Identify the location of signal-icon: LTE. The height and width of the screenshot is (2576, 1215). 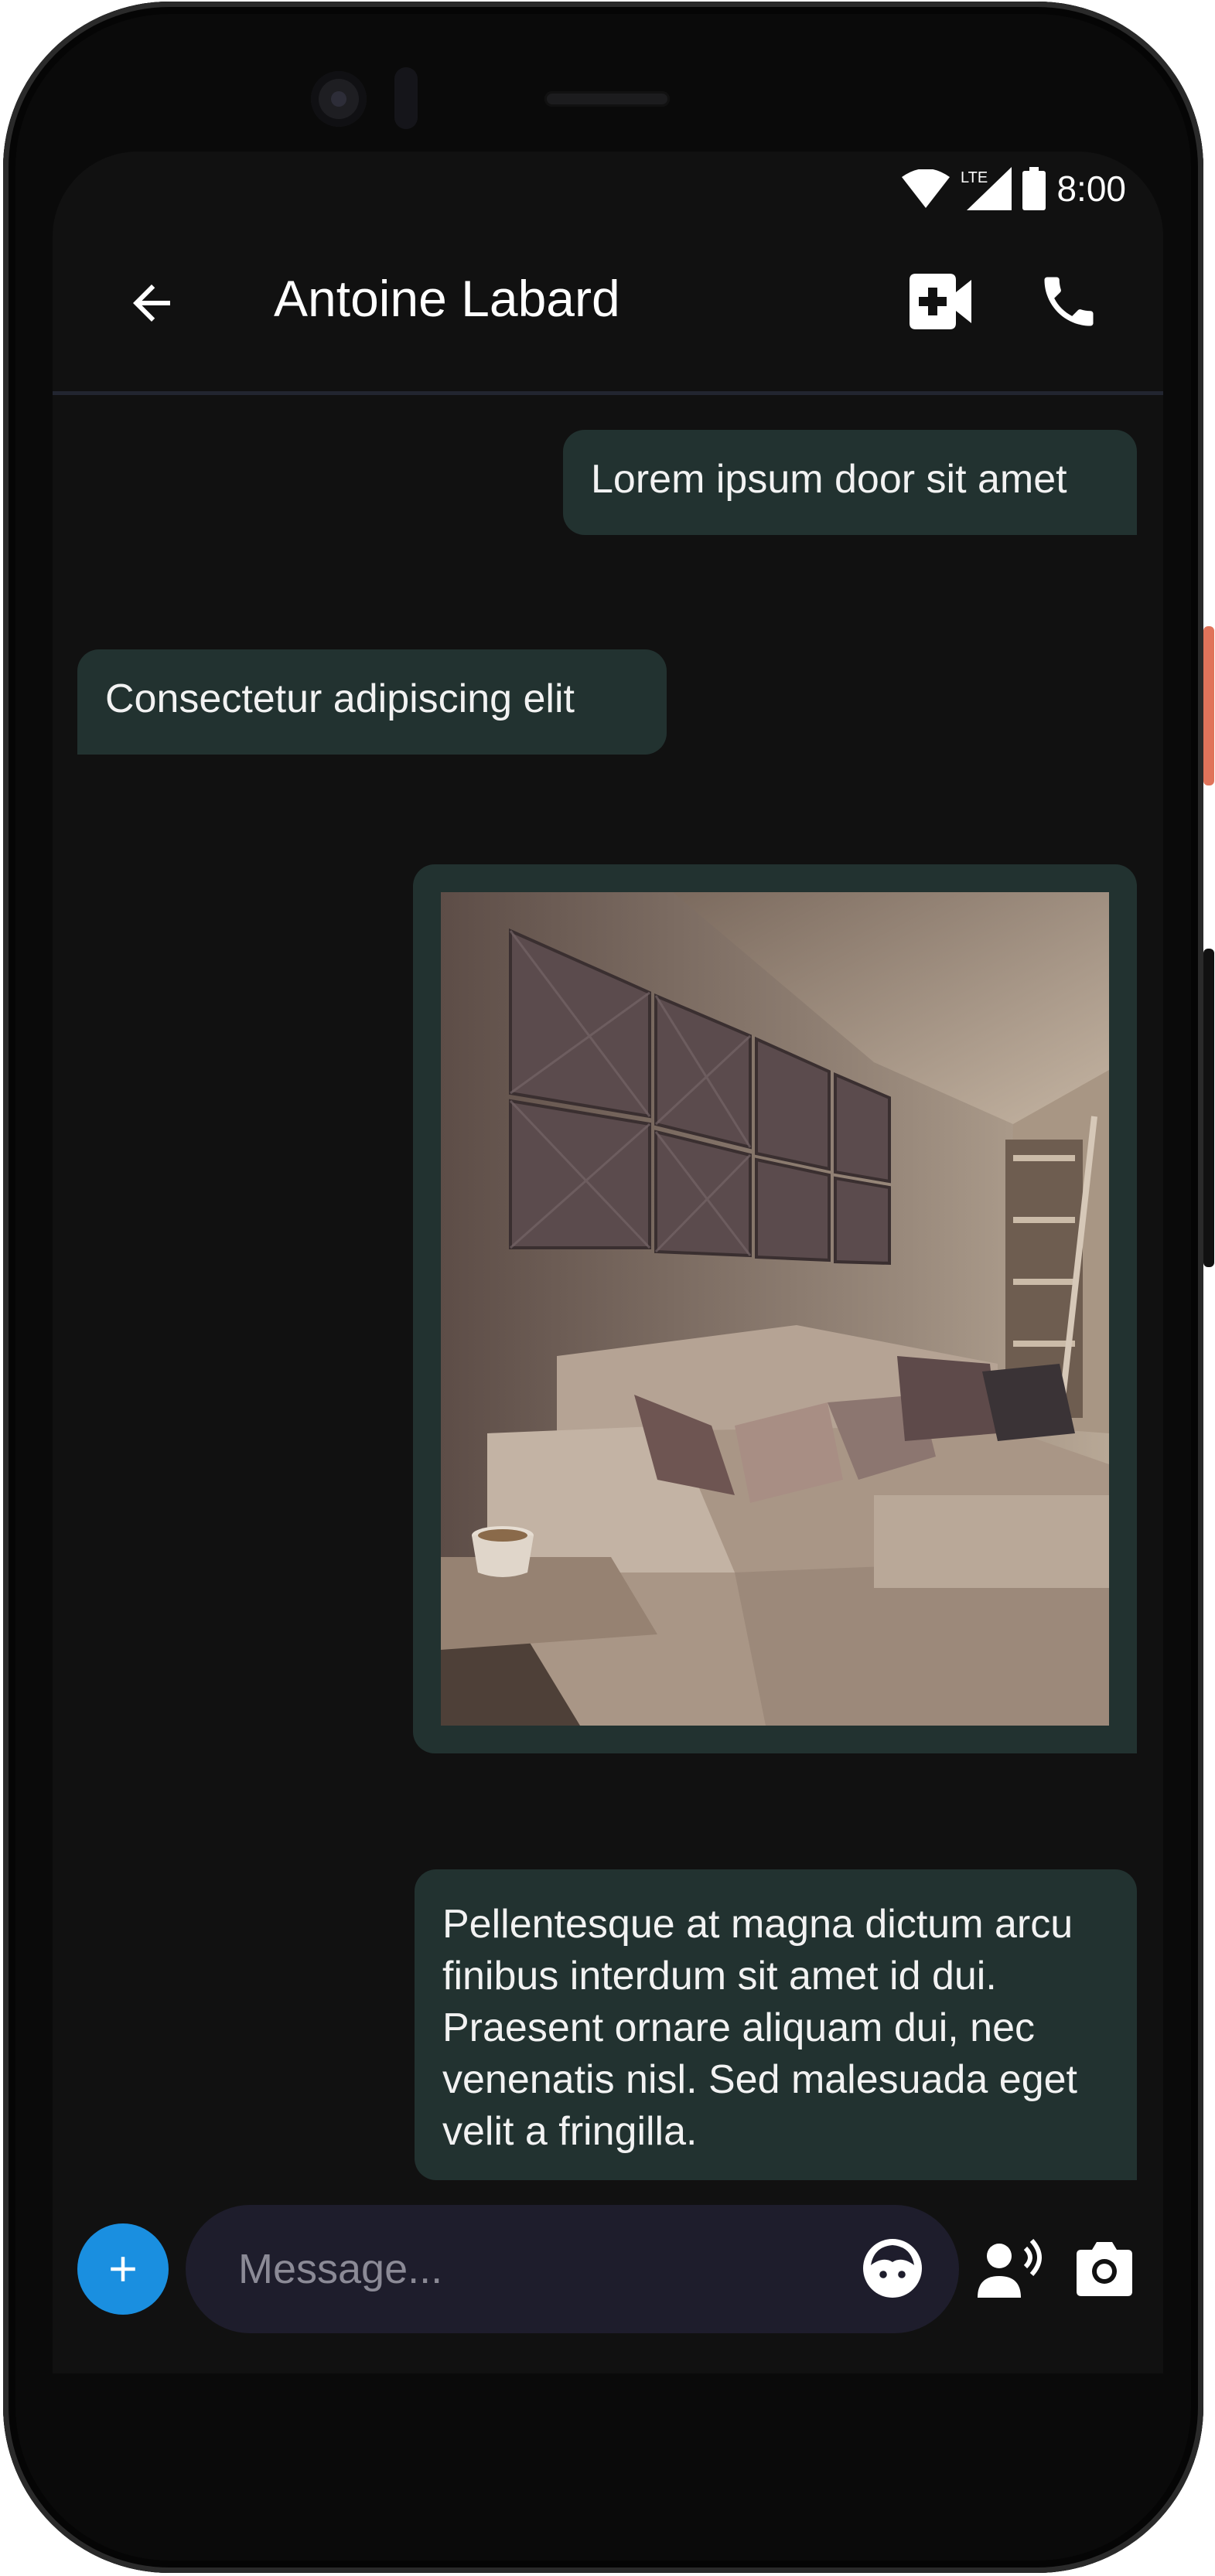
(986, 188).